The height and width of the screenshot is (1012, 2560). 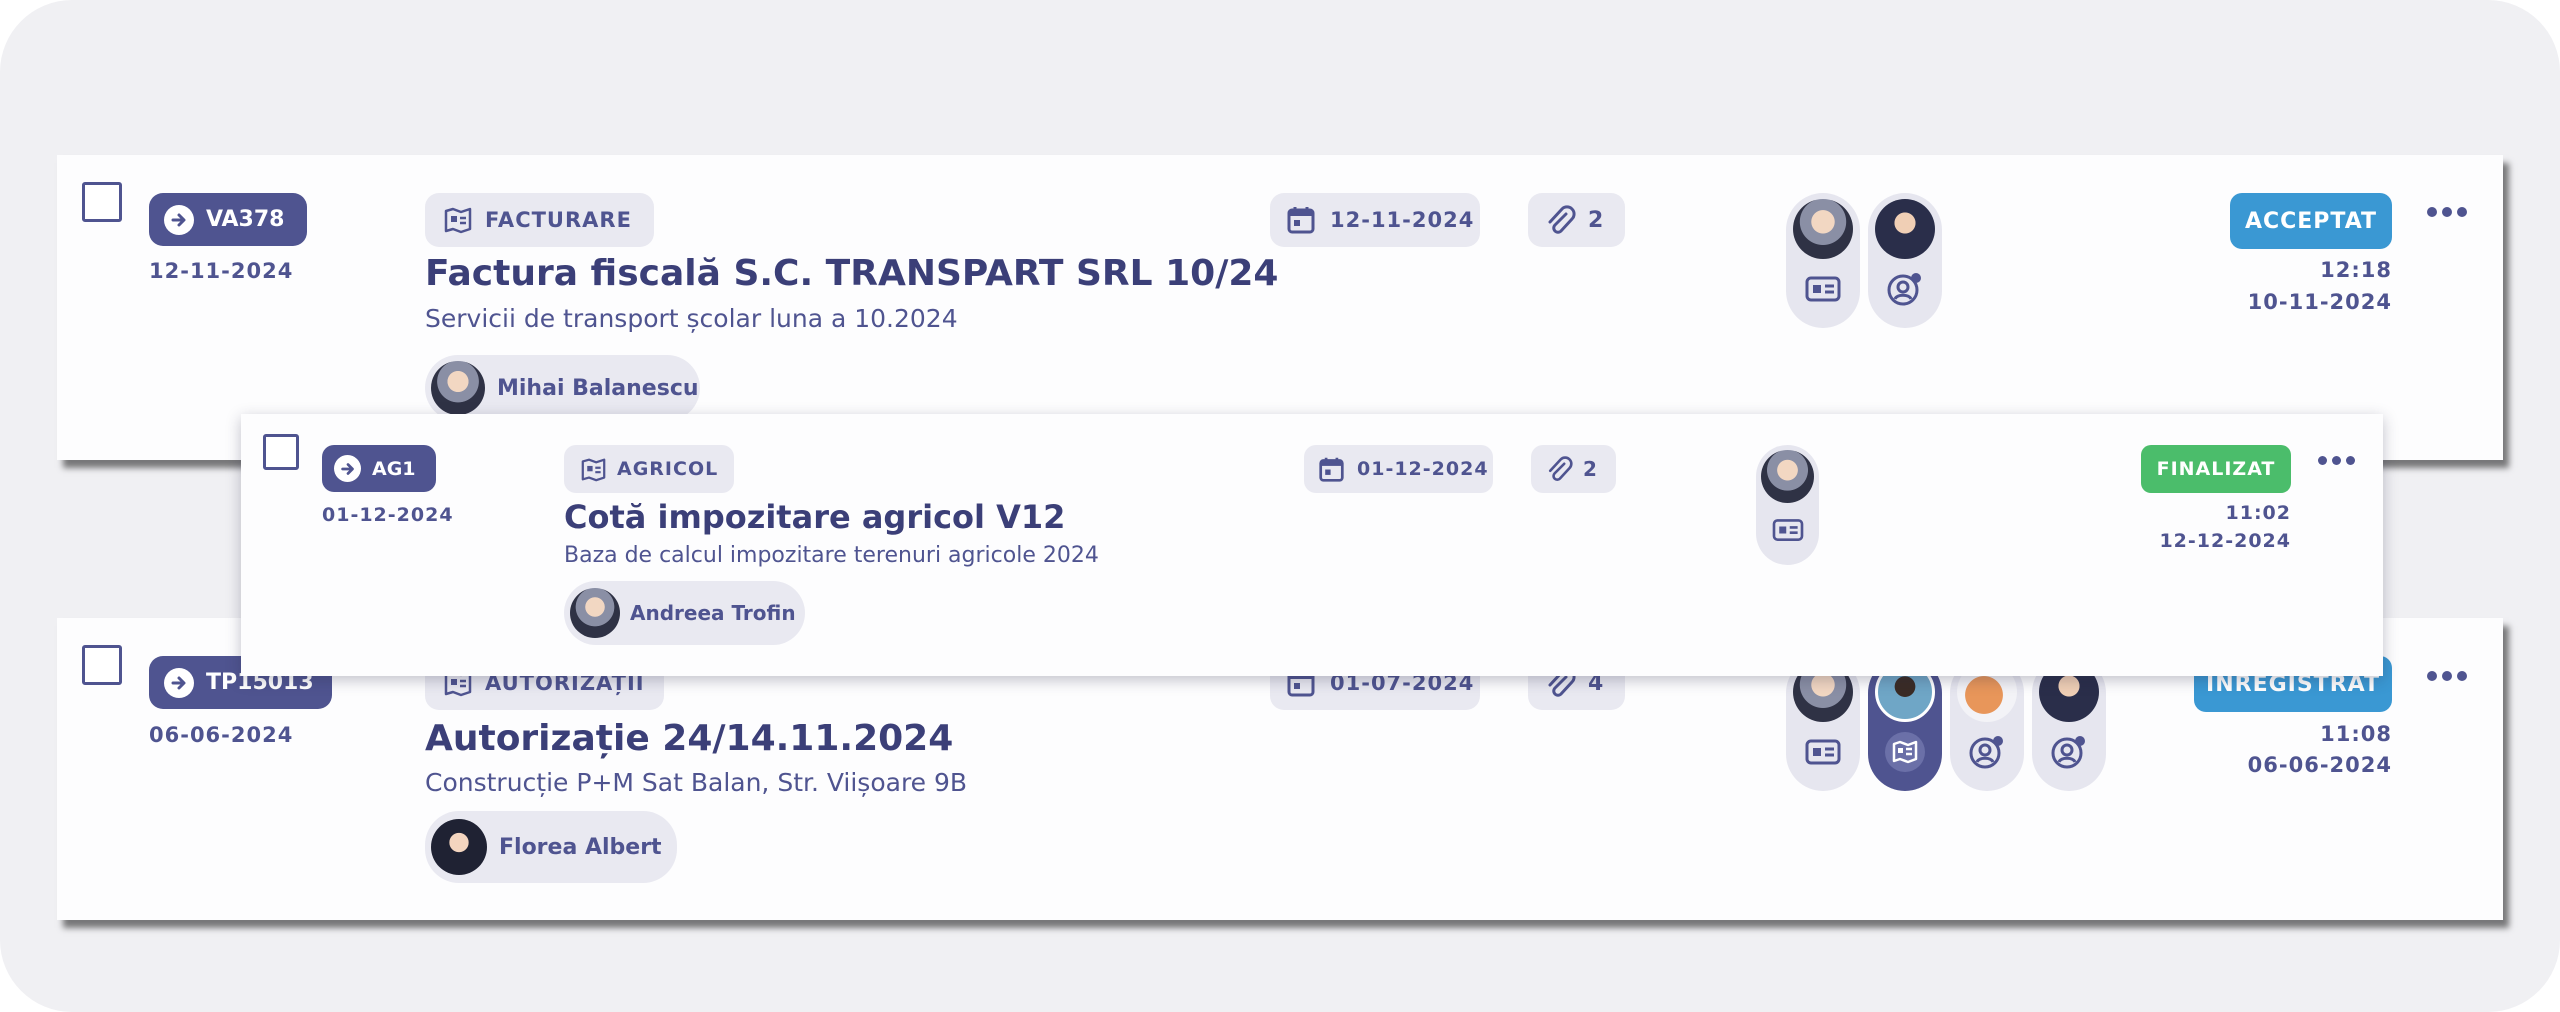 I want to click on reference-date: 01-12-2024, so click(x=388, y=515).